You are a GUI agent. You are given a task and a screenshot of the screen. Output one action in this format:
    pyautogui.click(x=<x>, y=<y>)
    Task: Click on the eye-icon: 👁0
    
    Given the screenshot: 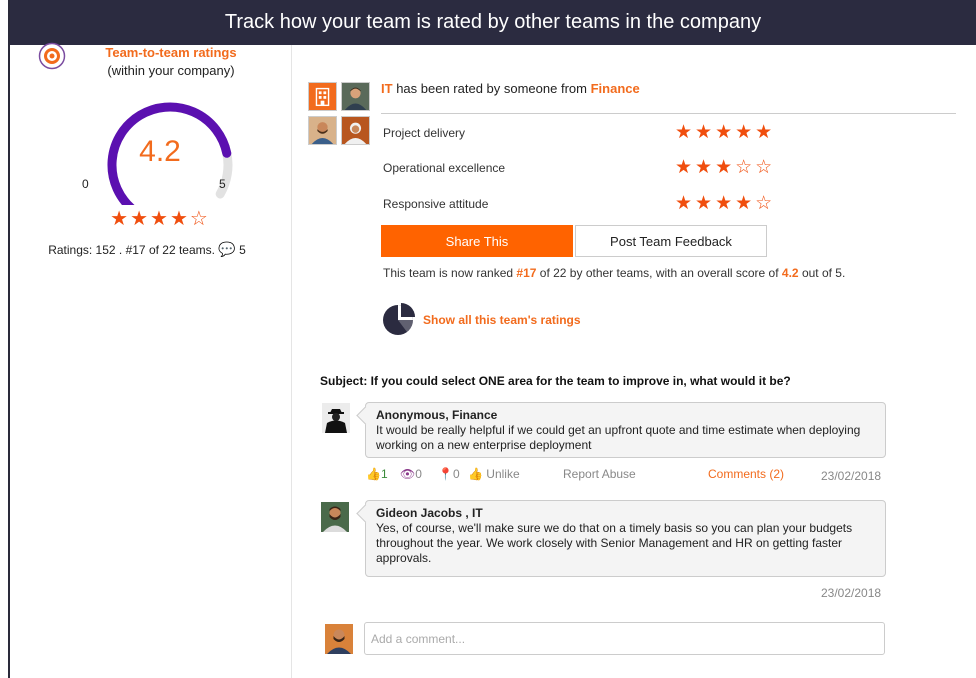 What is the action you would take?
    pyautogui.click(x=411, y=474)
    